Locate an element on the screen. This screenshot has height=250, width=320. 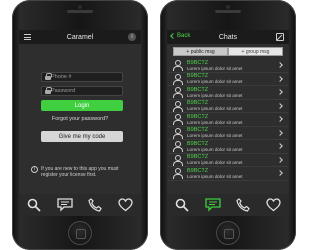
give-code-button: Give me my code is located at coordinates (82, 136).